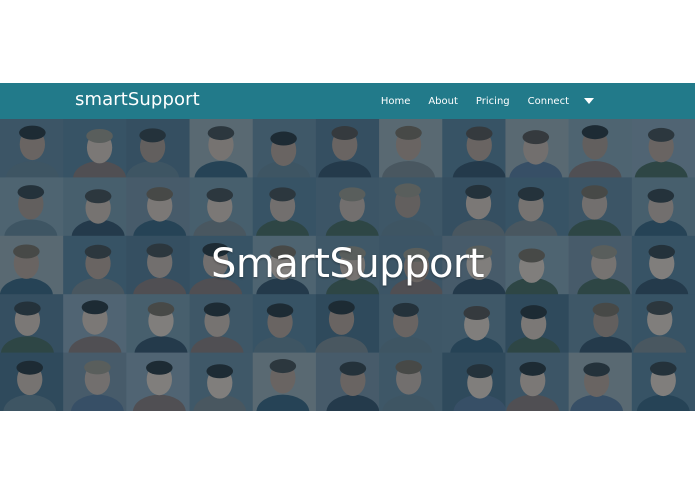  Describe the element at coordinates (548, 101) in the screenshot. I see `nav-connect-link: Connect` at that location.